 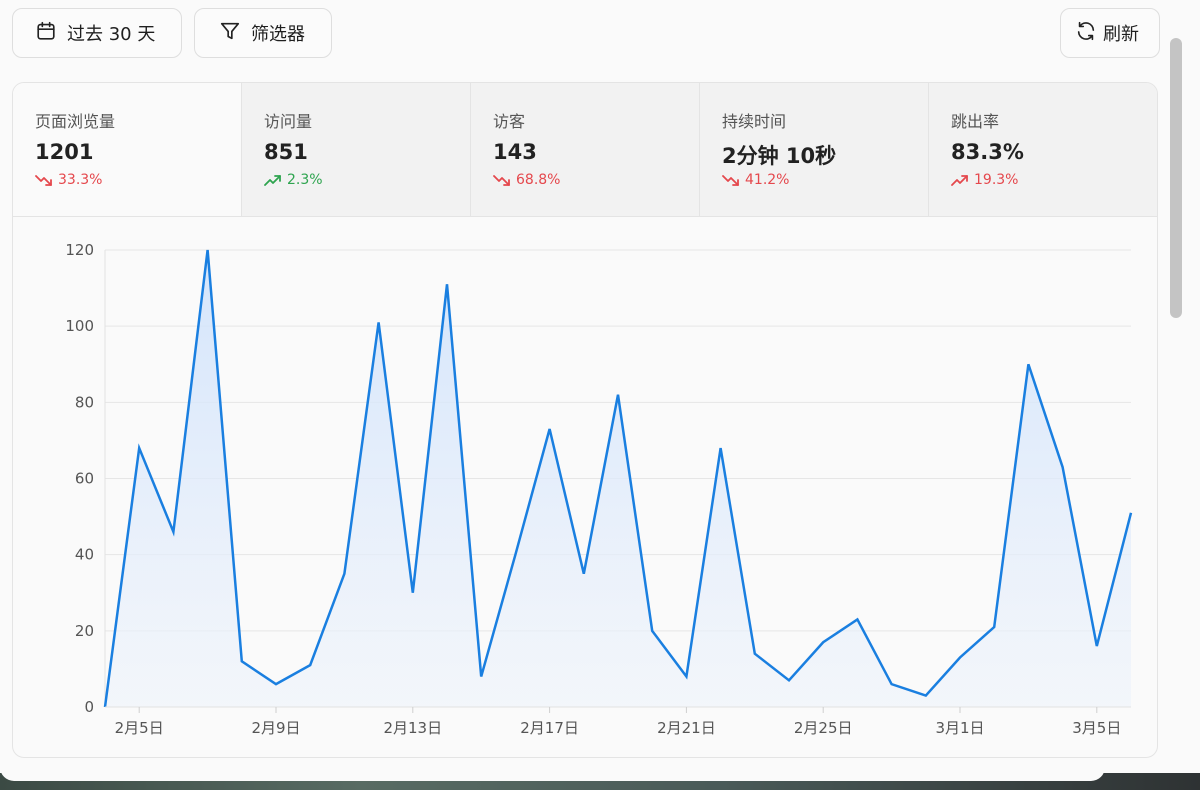 I want to click on refresh-icon, so click(x=1086, y=33).